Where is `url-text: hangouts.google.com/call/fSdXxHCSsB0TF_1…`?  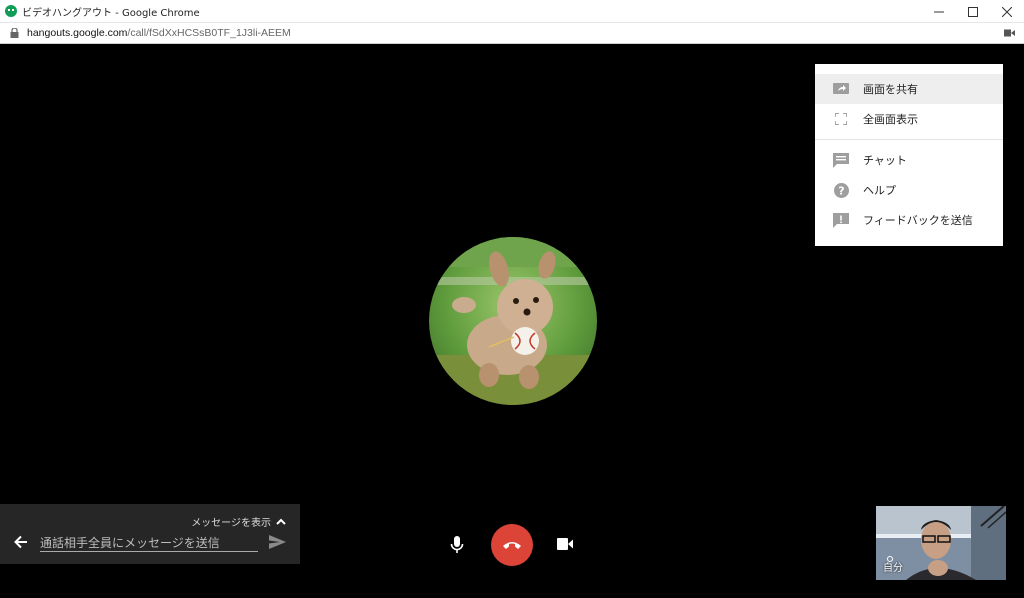 url-text: hangouts.google.com/call/fSdXxHCSsB0TF_1… is located at coordinates (159, 33).